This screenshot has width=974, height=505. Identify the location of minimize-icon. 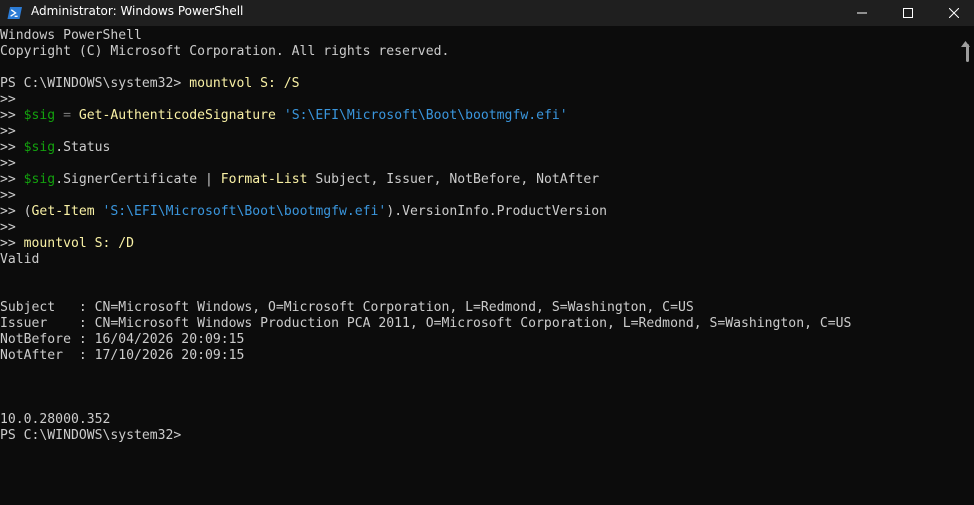
(862, 13).